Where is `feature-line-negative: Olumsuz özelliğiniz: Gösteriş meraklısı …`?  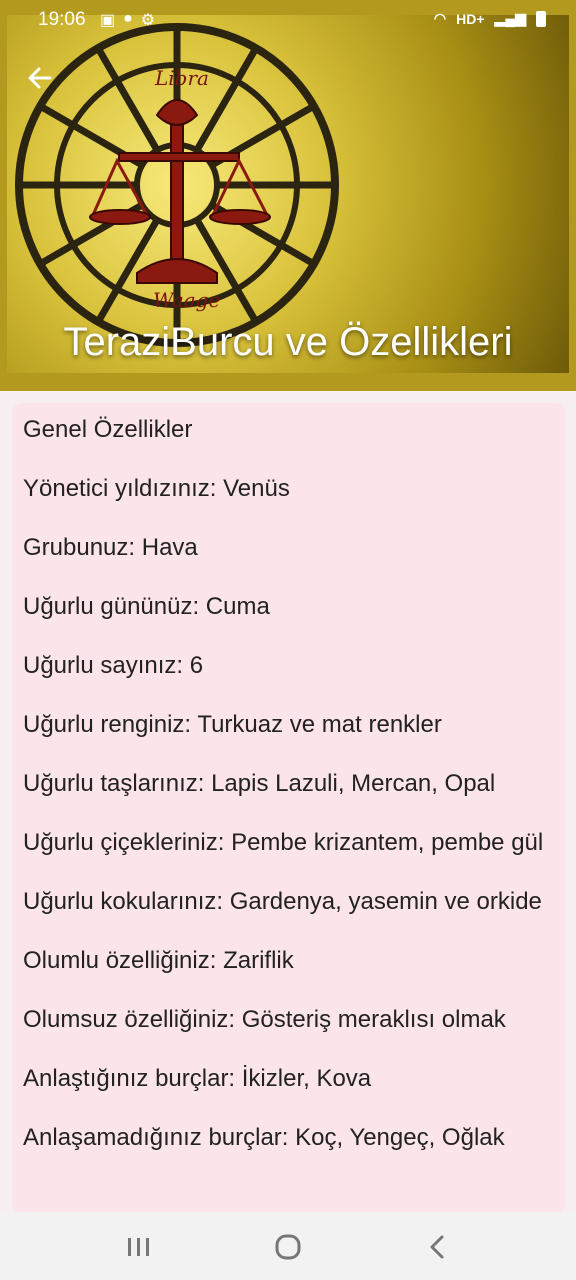
feature-line-negative: Olumsuz özelliğiniz: Gösteriş meraklısı … is located at coordinates (264, 1019).